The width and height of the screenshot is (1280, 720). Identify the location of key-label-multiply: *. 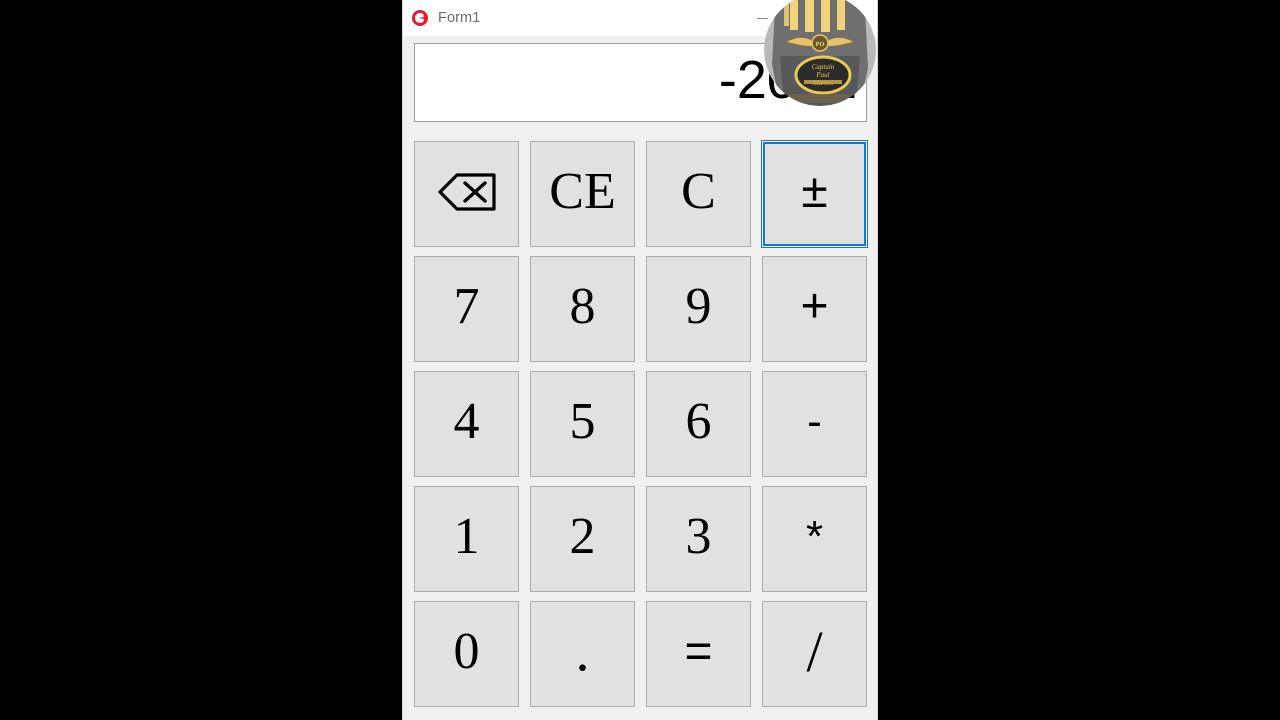
(814, 536).